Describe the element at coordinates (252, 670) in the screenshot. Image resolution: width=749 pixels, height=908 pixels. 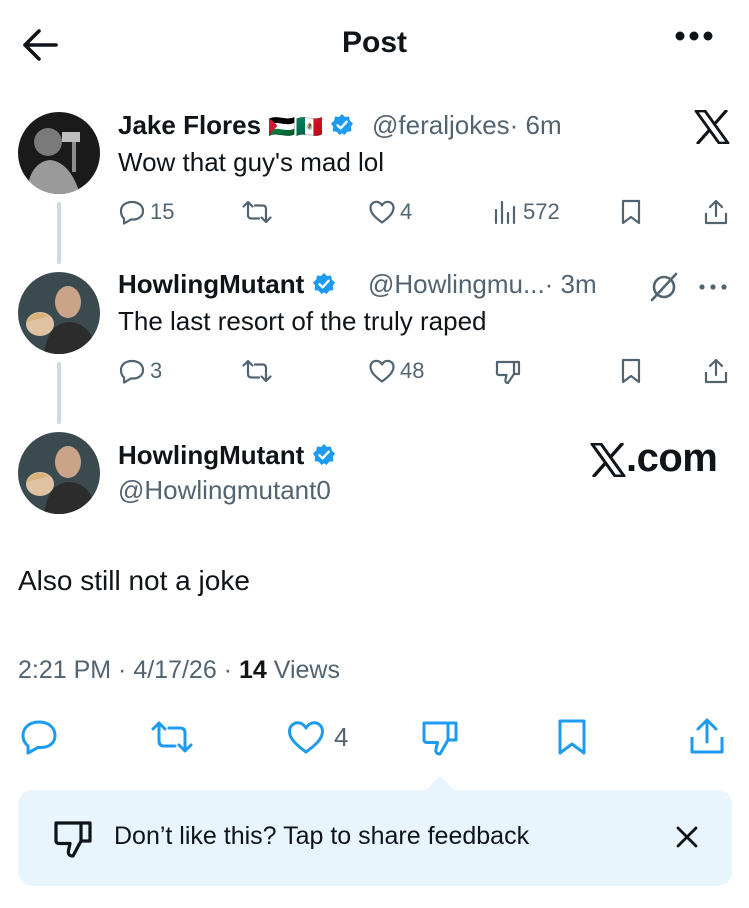
I see `views-count: 14` at that location.